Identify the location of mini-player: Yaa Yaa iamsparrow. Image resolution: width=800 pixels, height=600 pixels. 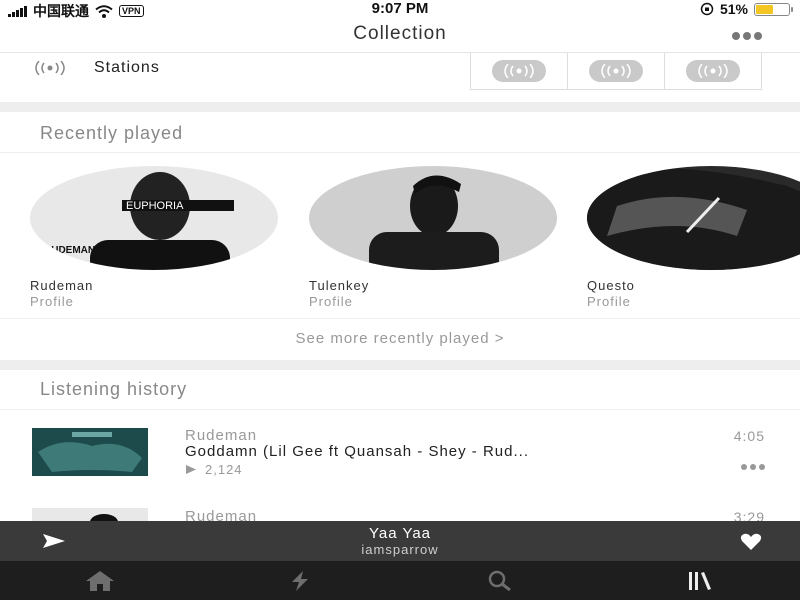
(400, 541).